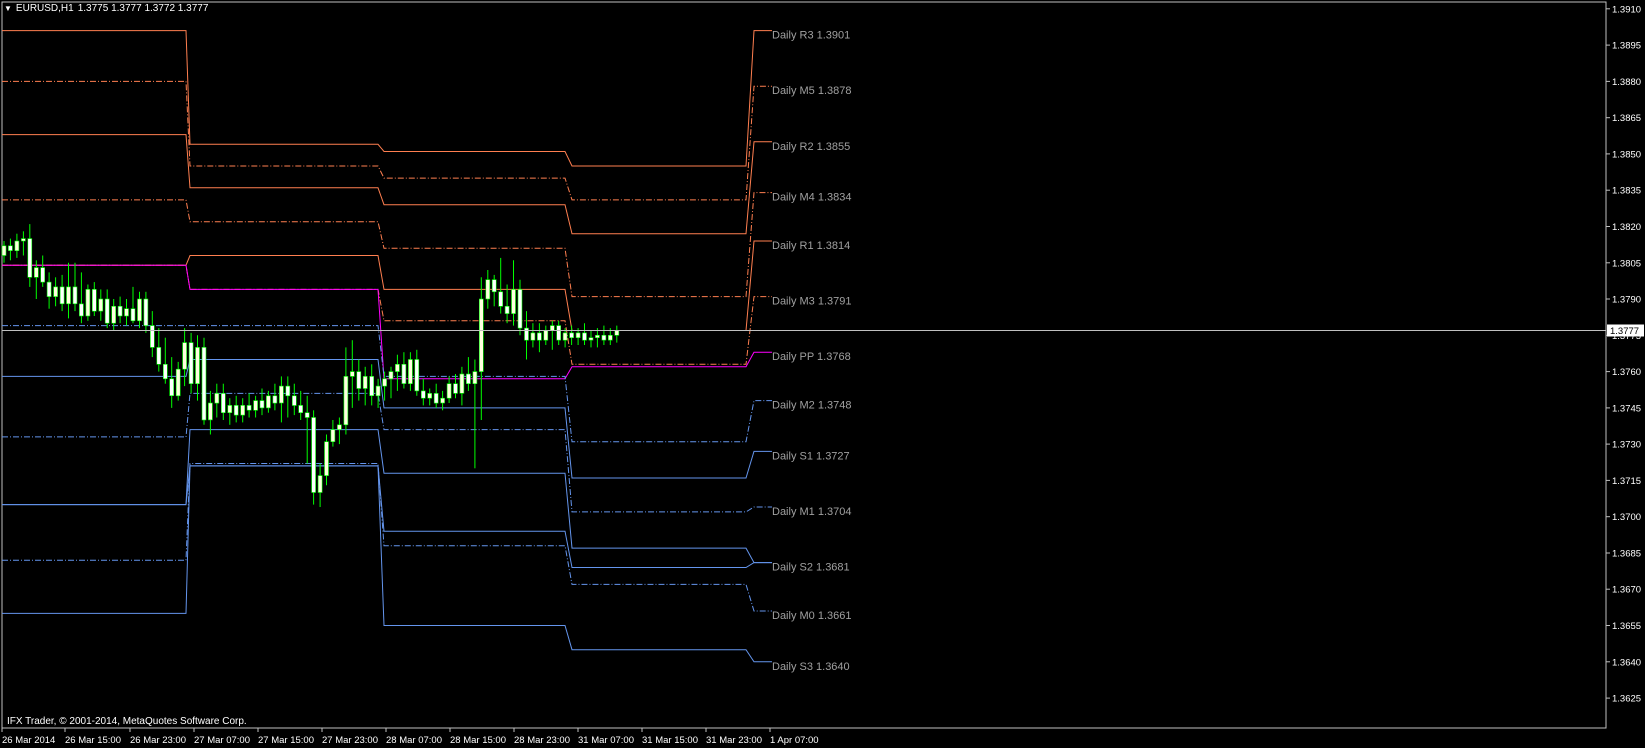 The height and width of the screenshot is (748, 1645). Describe the element at coordinates (387, 184) in the screenshot. I see `pivot-line-r2` at that location.